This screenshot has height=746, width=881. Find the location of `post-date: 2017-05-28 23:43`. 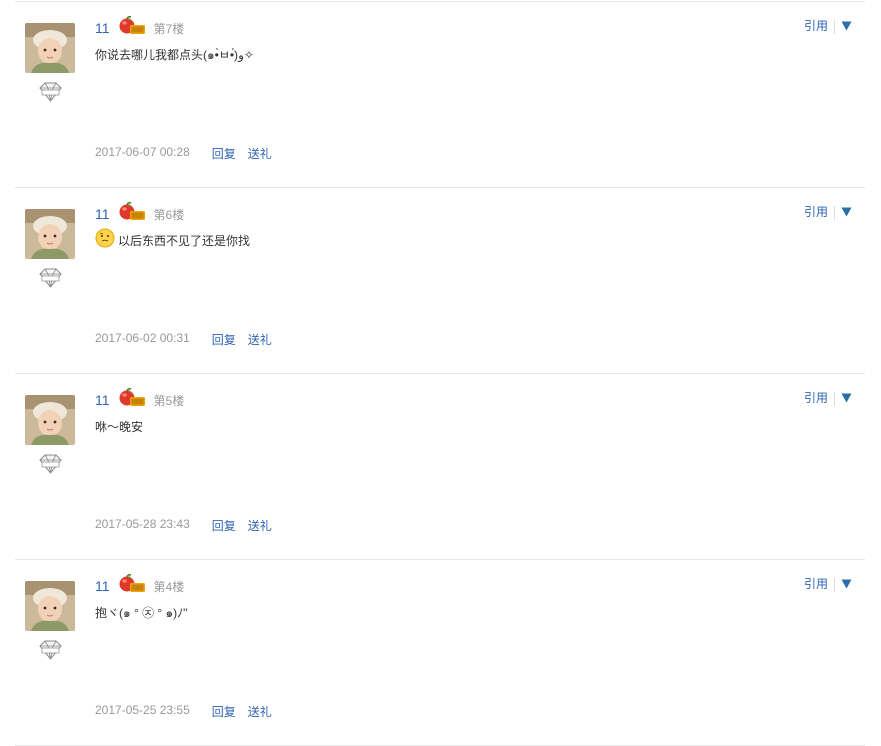

post-date: 2017-05-28 23:43 is located at coordinates (142, 524).